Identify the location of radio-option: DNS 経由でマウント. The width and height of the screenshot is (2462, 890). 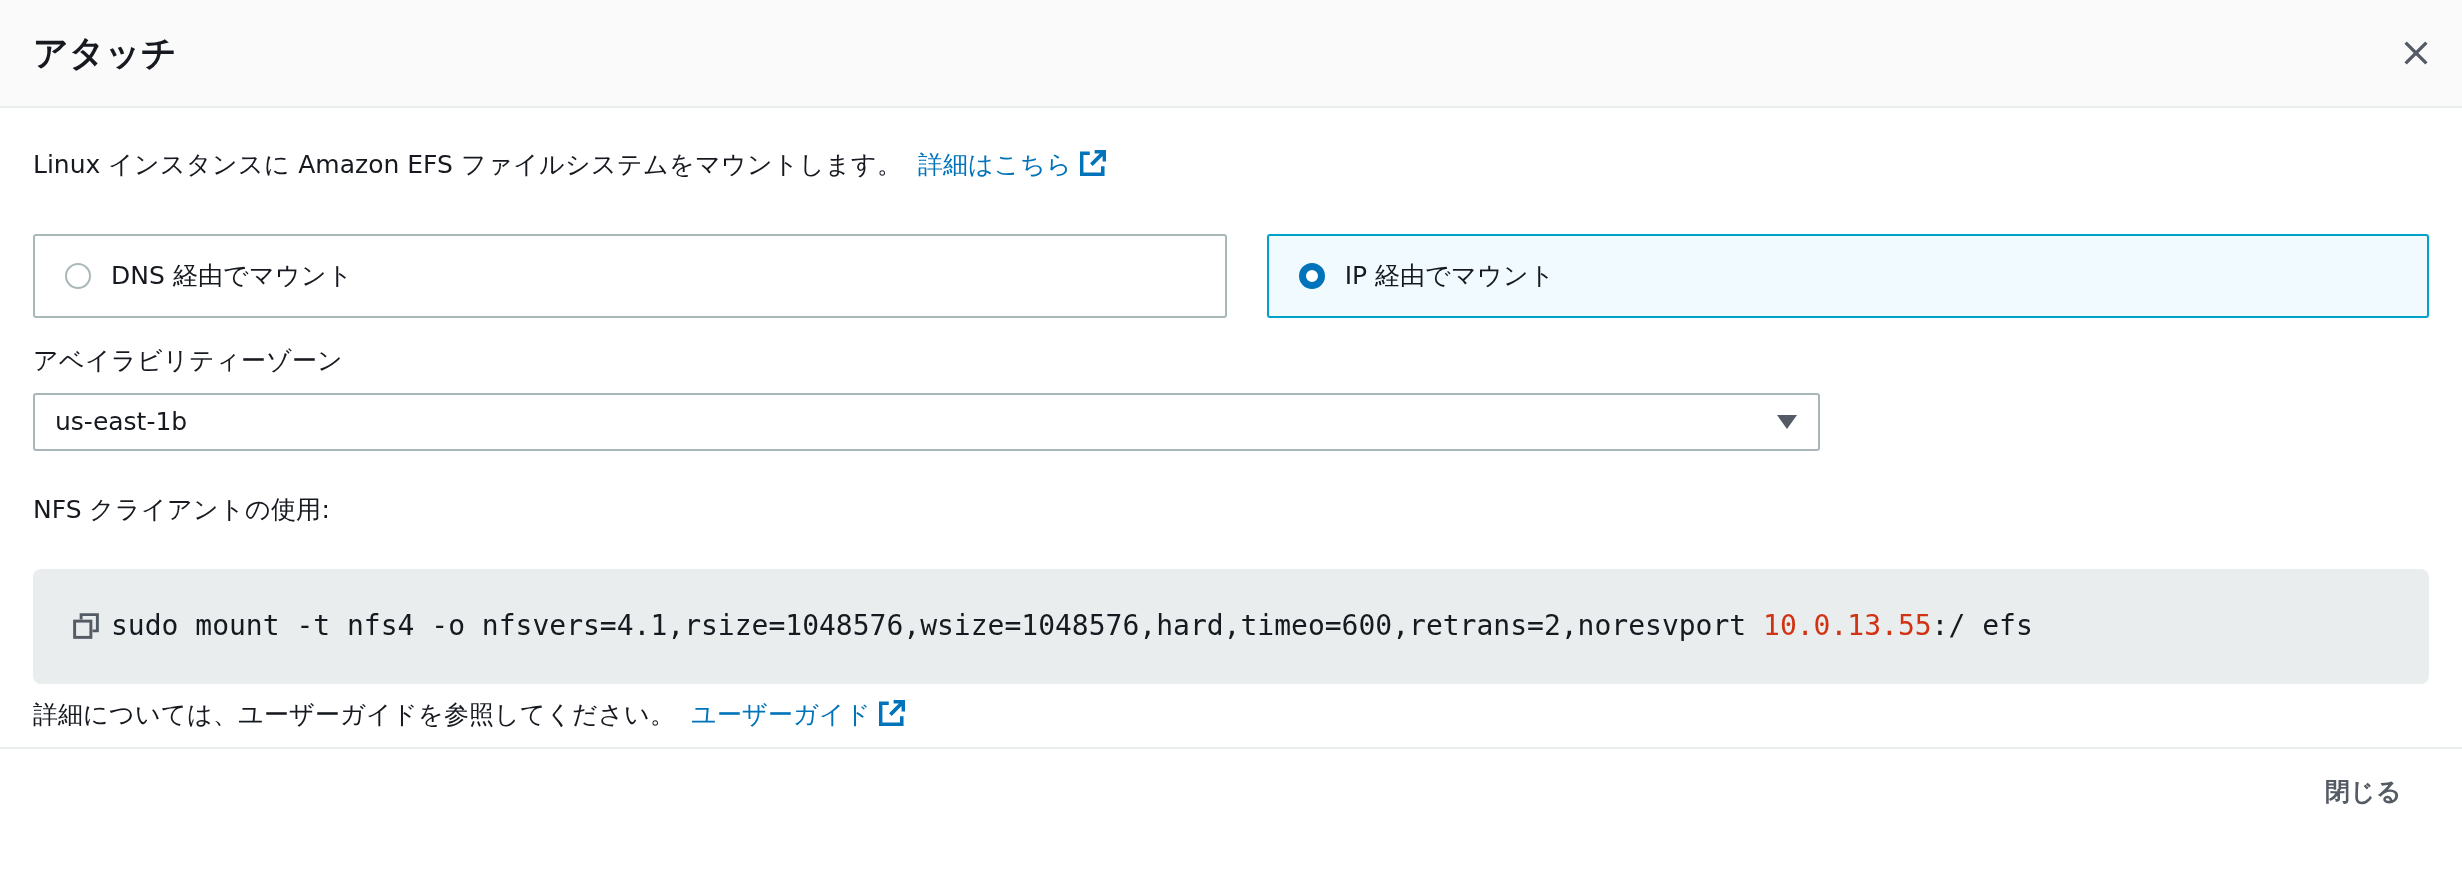
(630, 275).